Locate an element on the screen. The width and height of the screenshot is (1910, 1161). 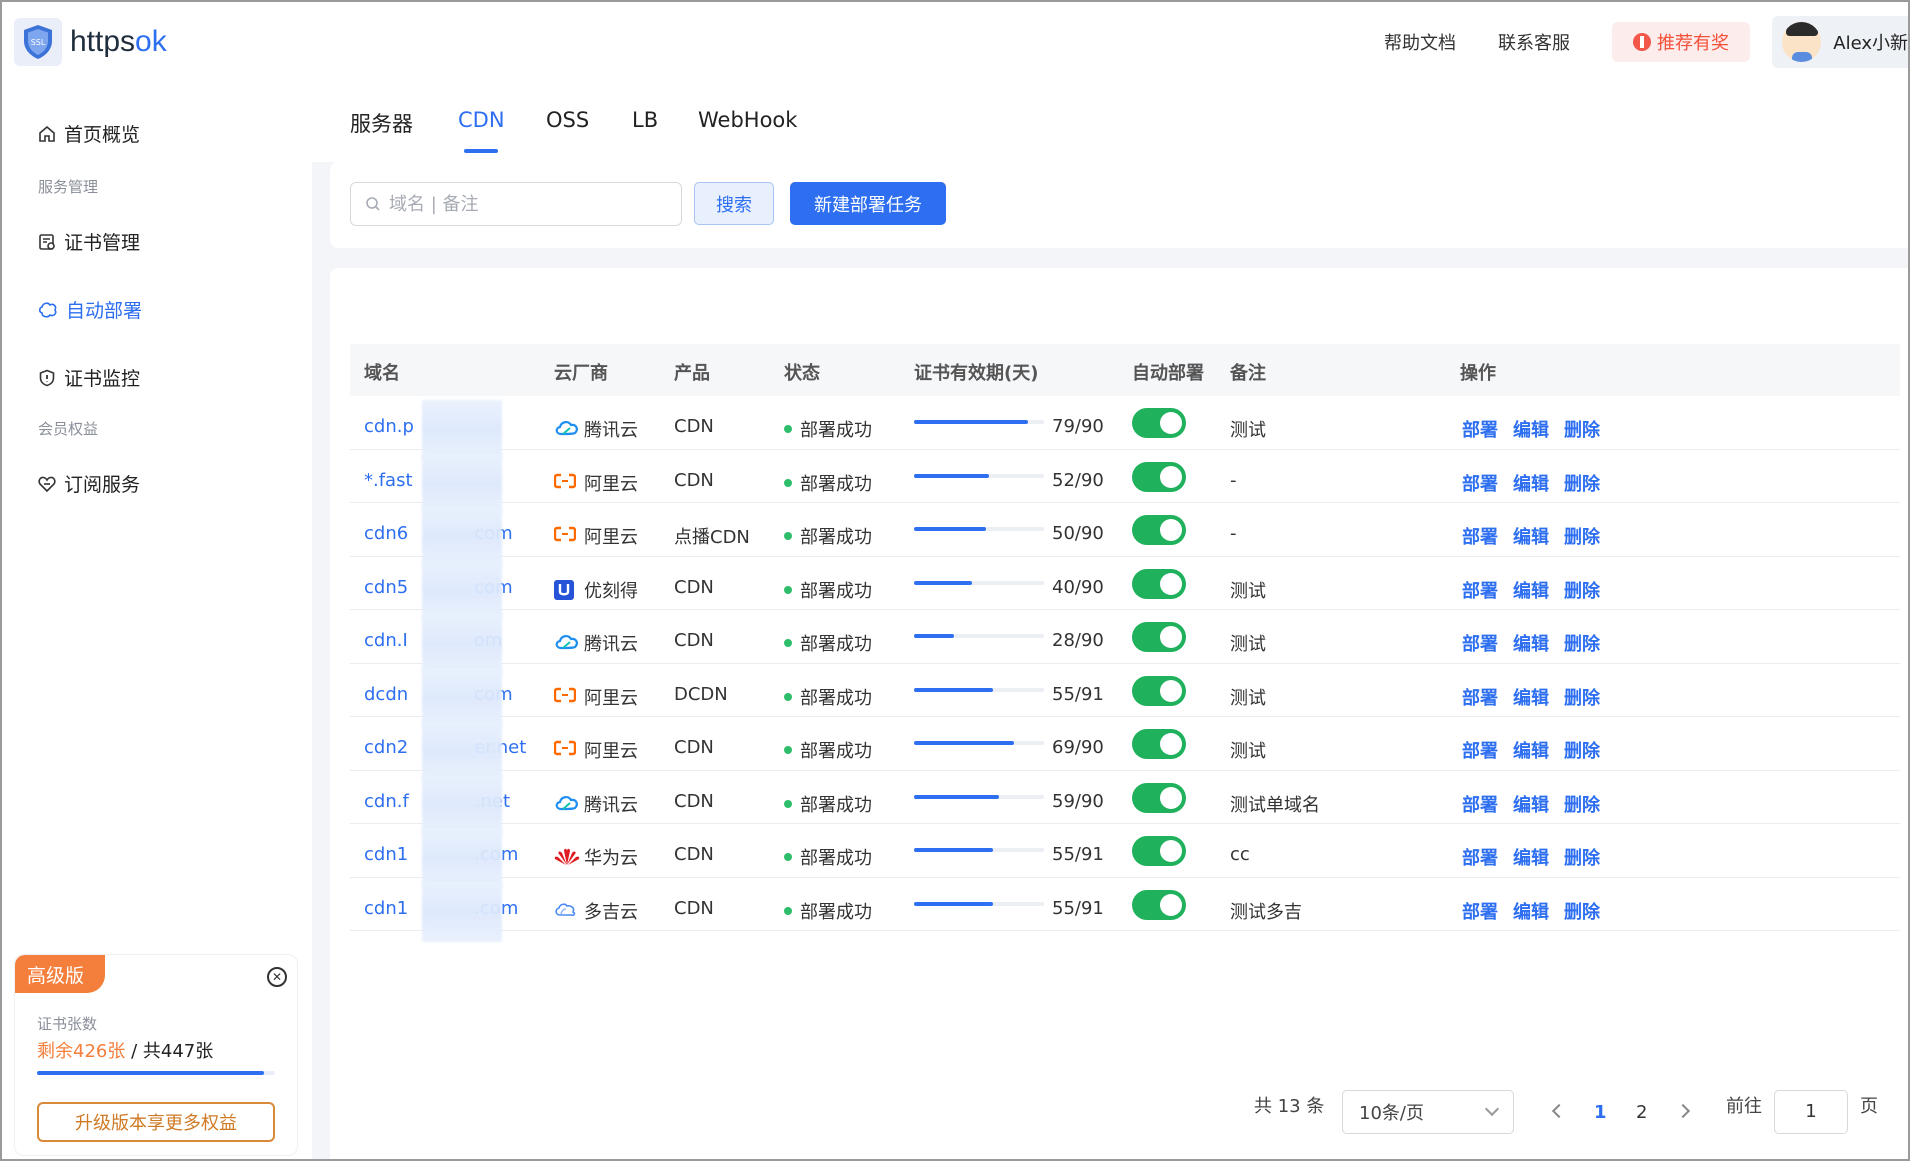
search-field is located at coordinates (516, 204).